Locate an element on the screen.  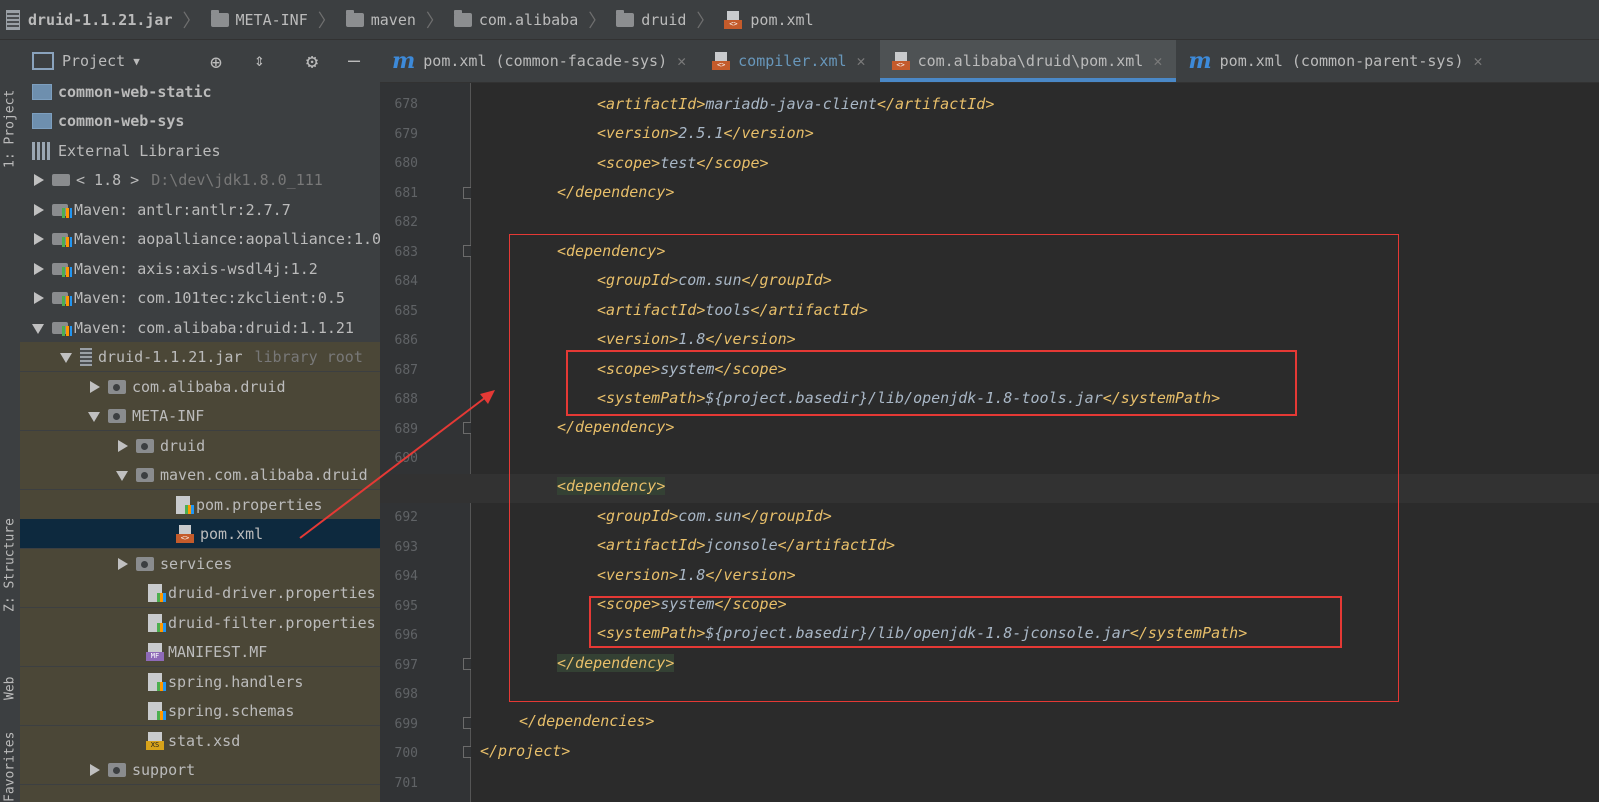
annotation-tools-box is located at coordinates (931, 383).